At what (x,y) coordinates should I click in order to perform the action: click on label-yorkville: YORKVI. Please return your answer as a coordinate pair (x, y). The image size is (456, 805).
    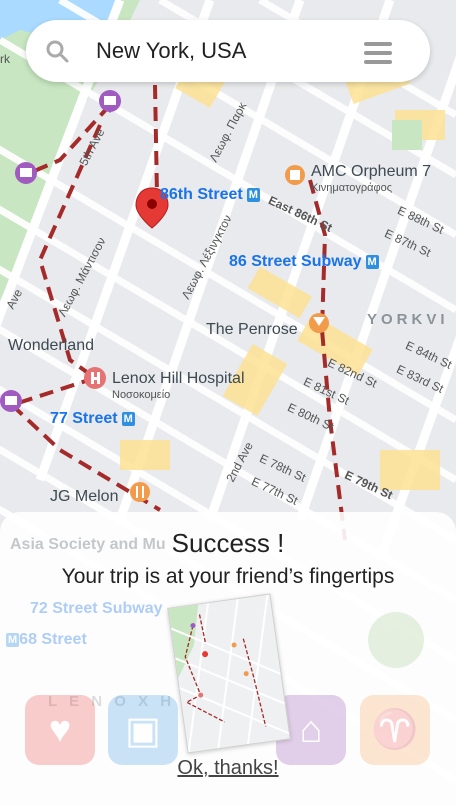
    Looking at the image, I should click on (408, 319).